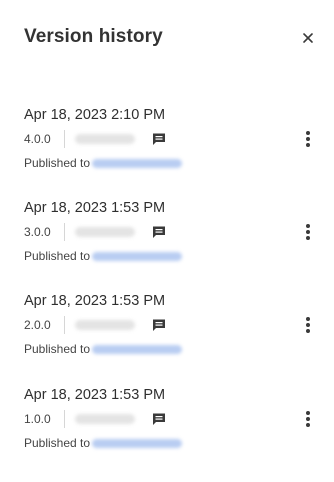 This screenshot has height=482, width=334. I want to click on entry-meta: 2.0.0, so click(95, 325).